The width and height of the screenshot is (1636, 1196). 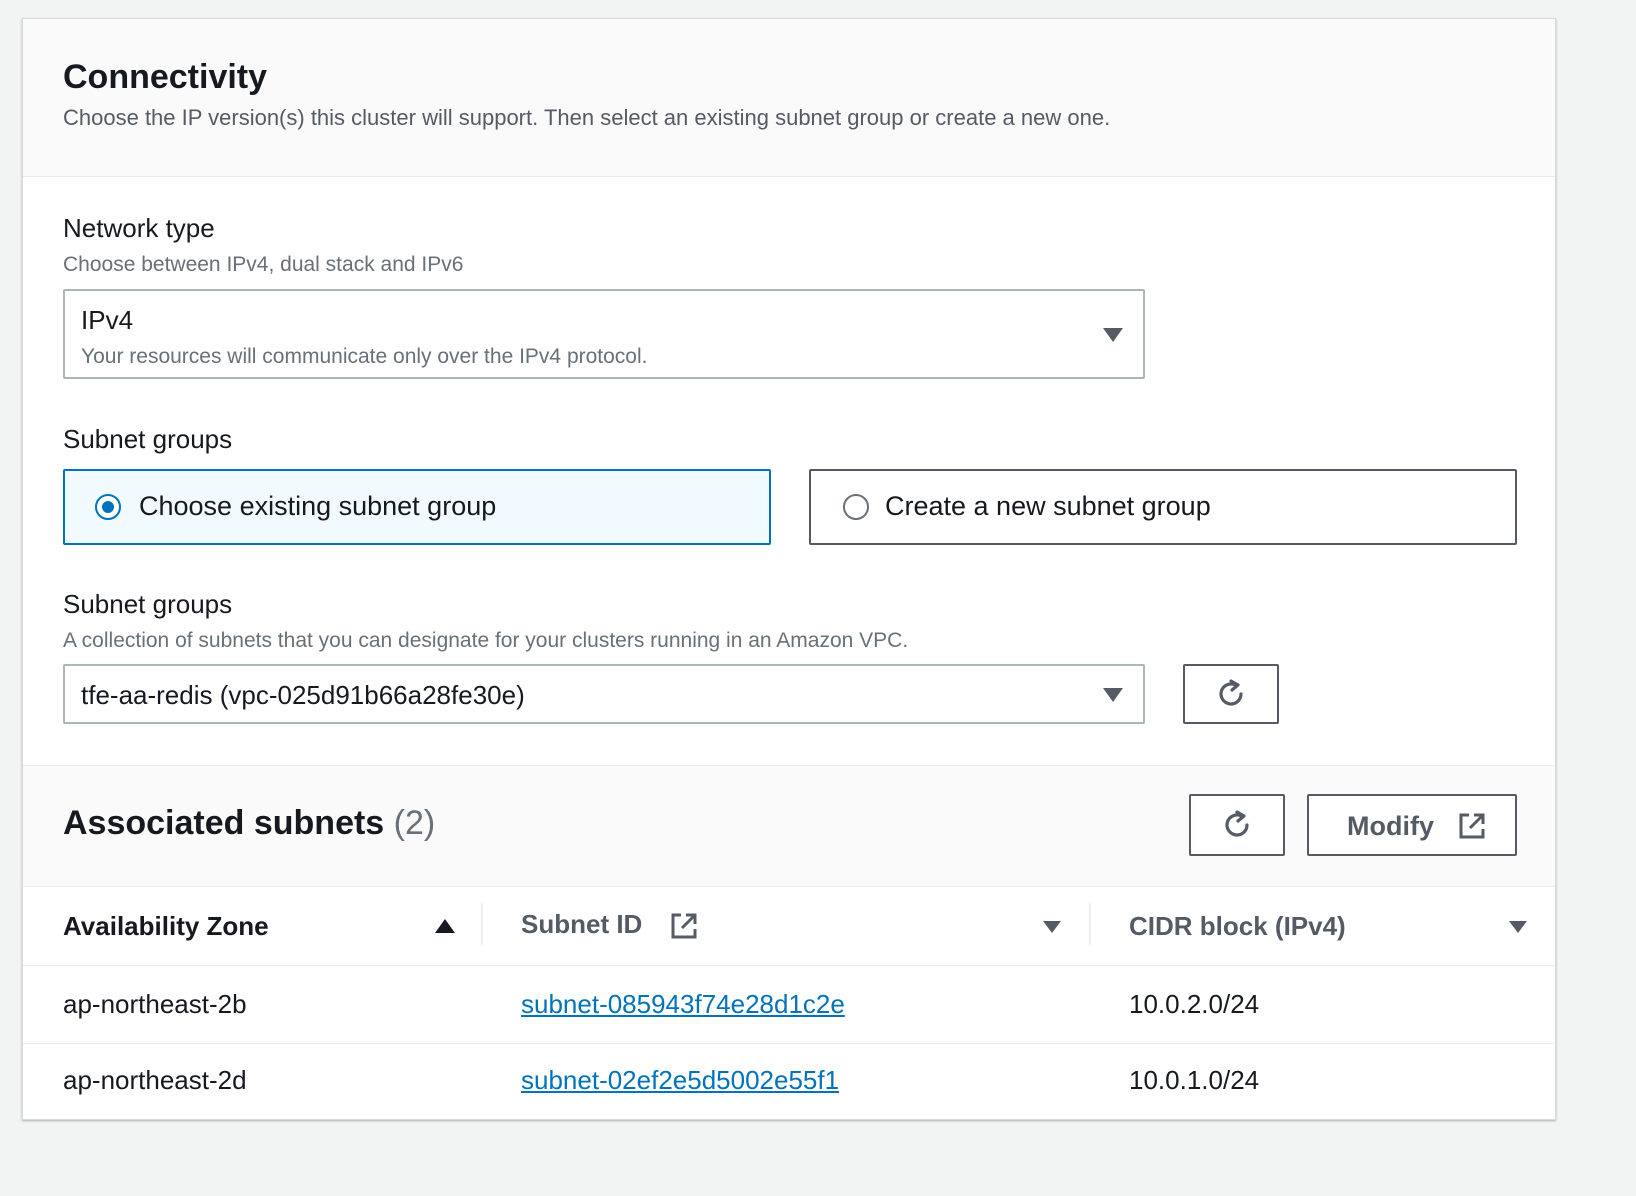 What do you see at coordinates (139, 228) in the screenshot?
I see `network-type-label: Network type` at bounding box center [139, 228].